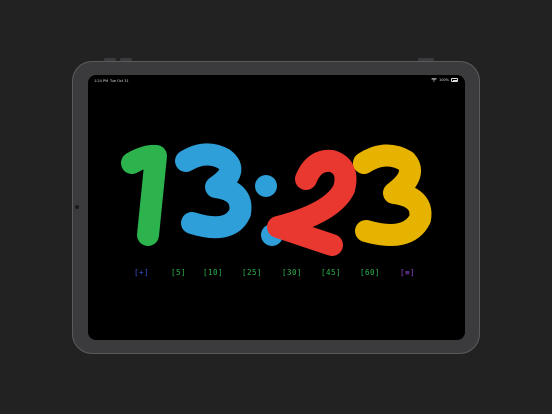 The width and height of the screenshot is (552, 414). I want to click on controls-bar: [+] [5] [10] [25] [30] [45] [60] [≡], so click(276, 275).